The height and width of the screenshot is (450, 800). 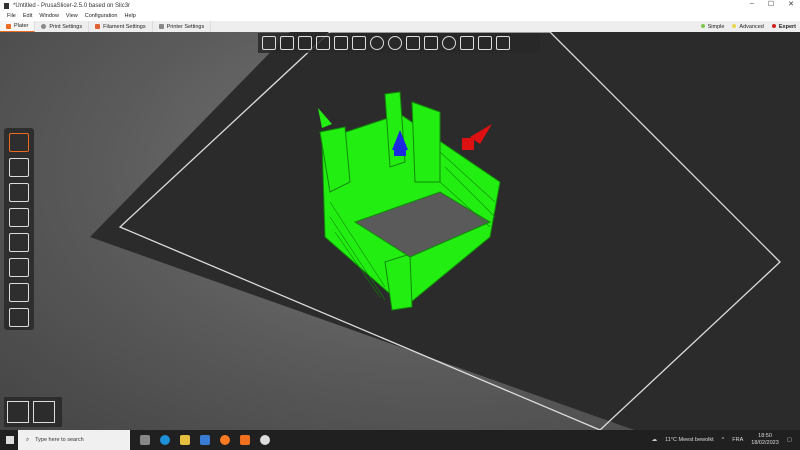 I want to click on mode-label: Simple, so click(x=716, y=26).